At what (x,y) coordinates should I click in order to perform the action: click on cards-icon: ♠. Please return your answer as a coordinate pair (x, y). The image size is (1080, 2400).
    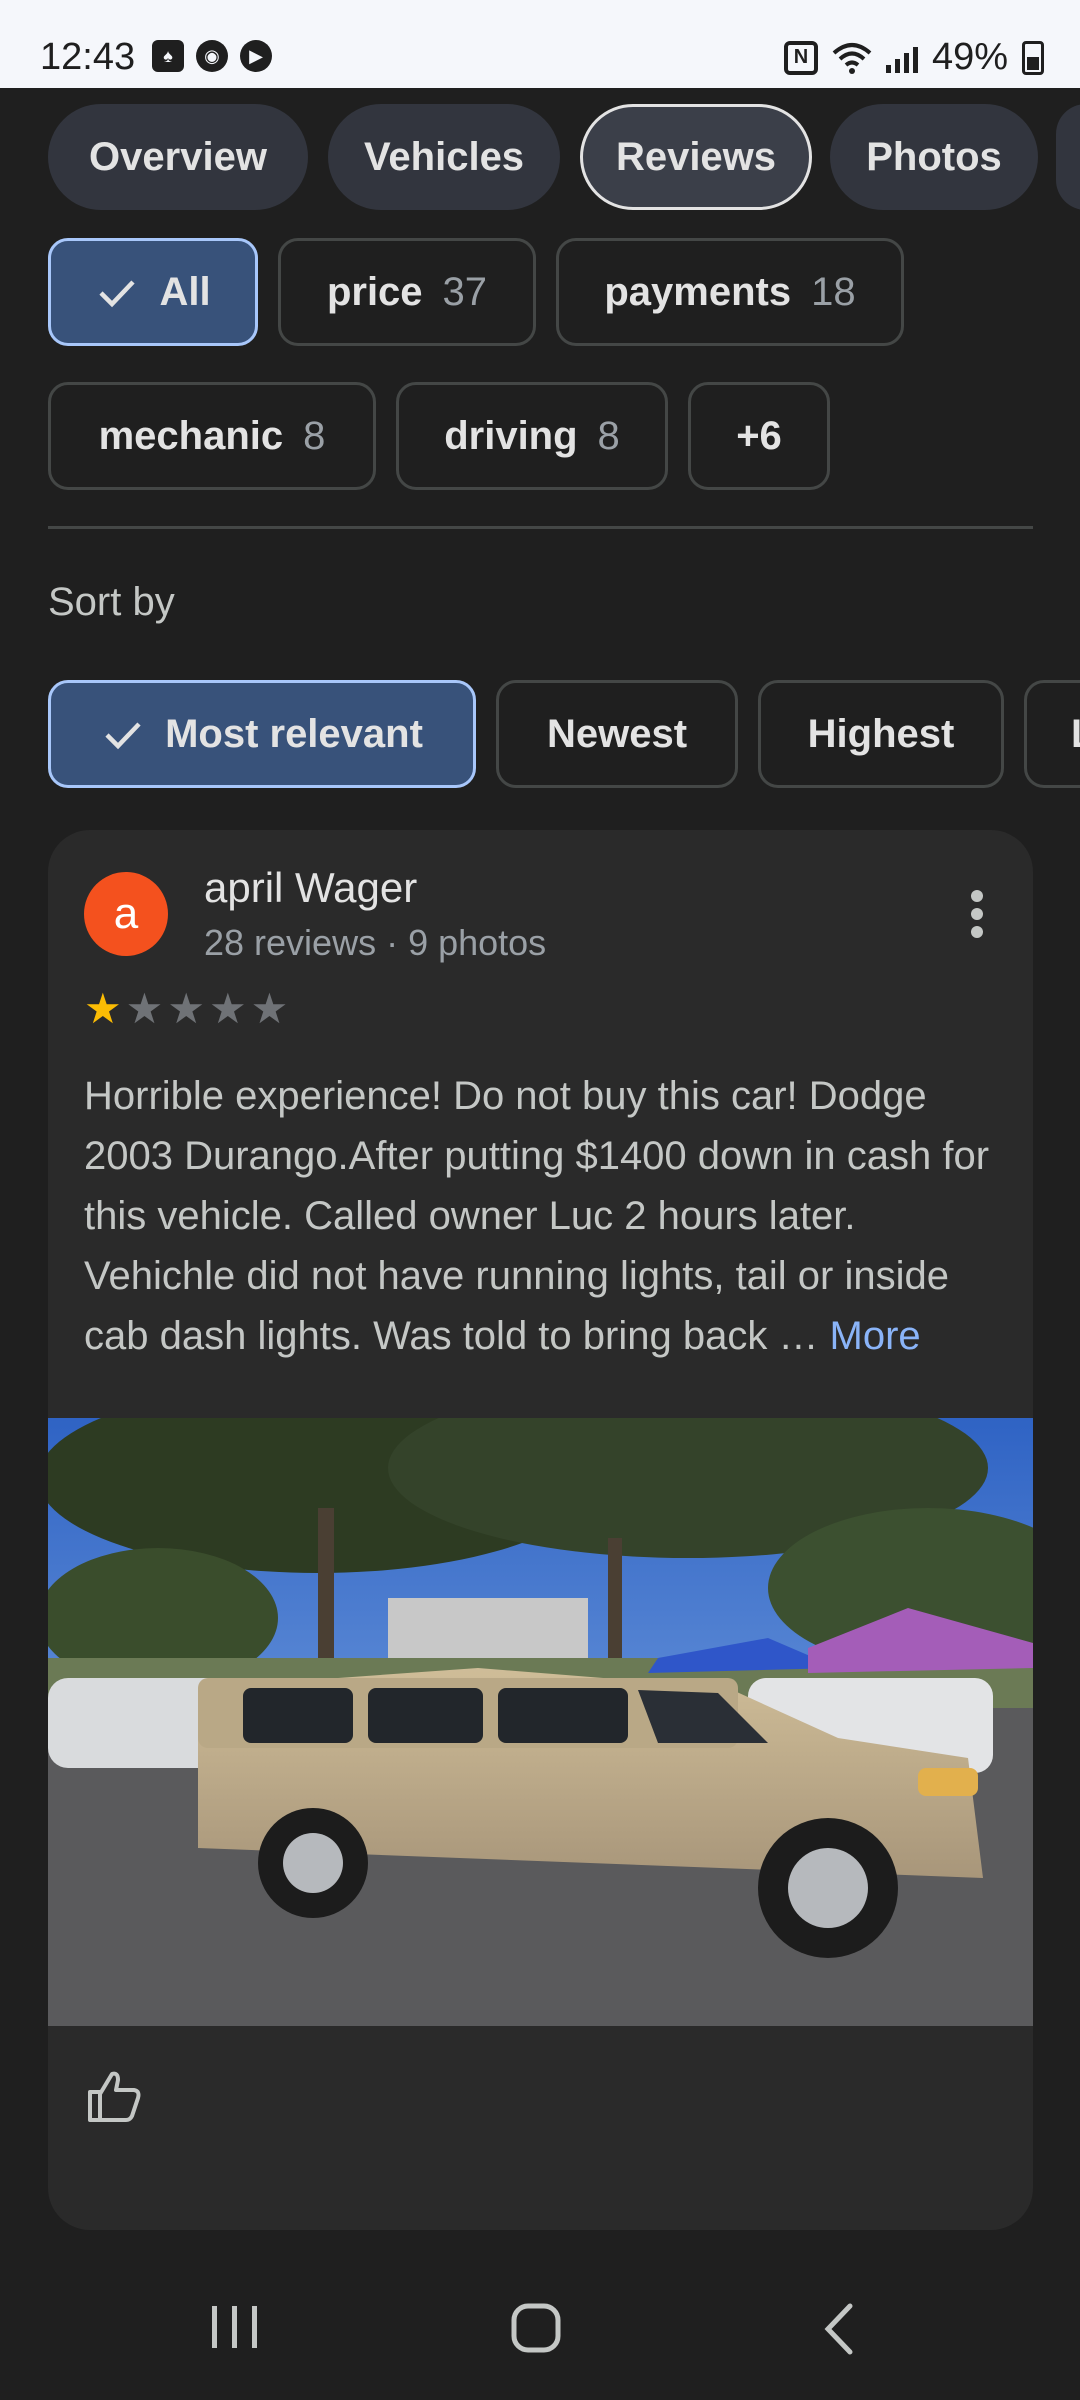
    Looking at the image, I should click on (168, 56).